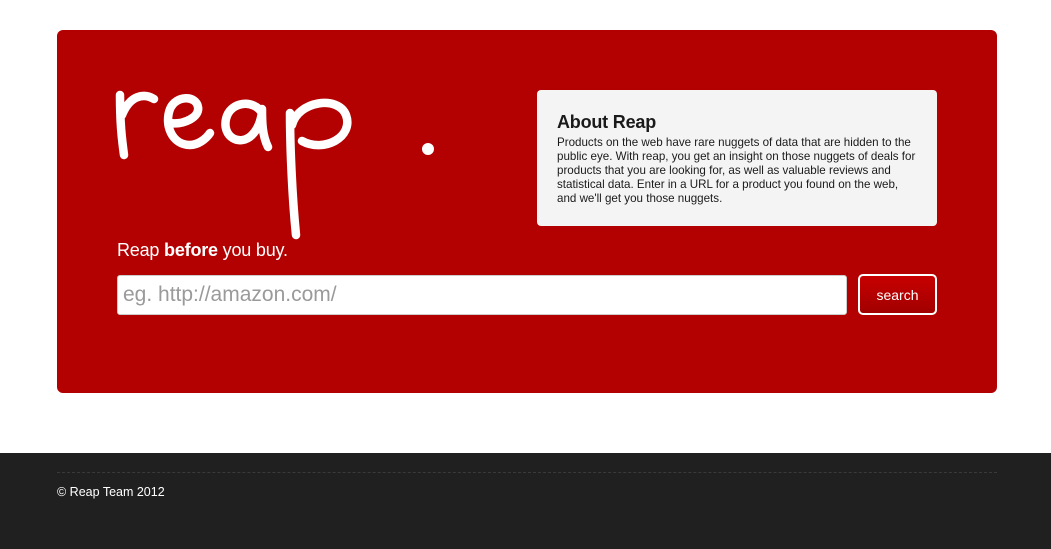  Describe the element at coordinates (141, 250) in the screenshot. I see `tagline-prefix: Reap` at that location.